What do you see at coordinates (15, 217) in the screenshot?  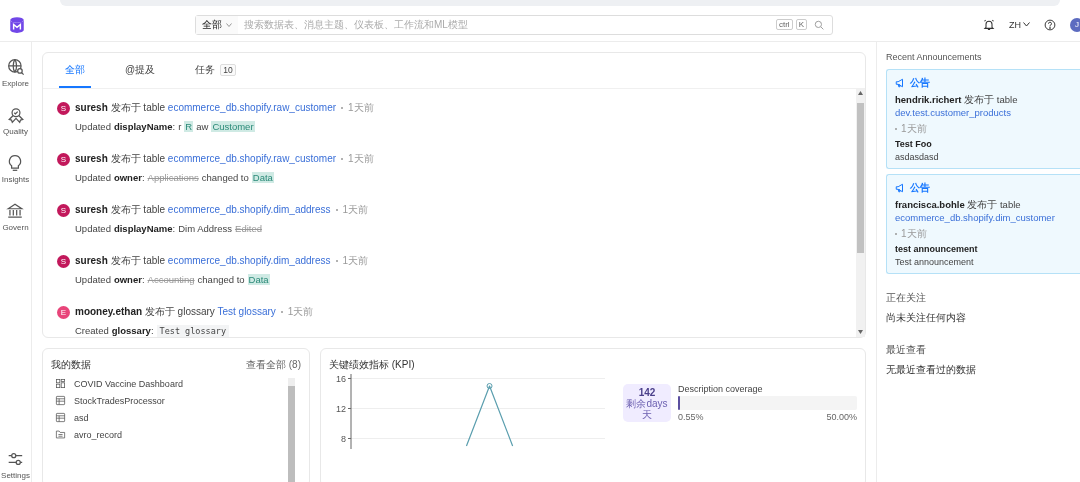 I see `sidebar-item: Govern` at bounding box center [15, 217].